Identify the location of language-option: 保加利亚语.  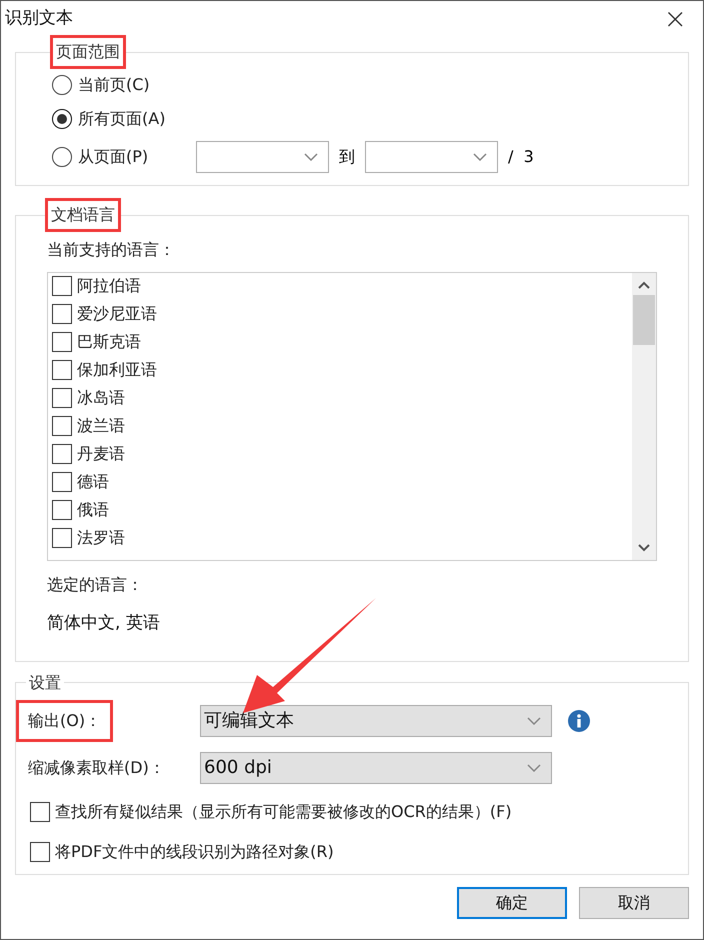
(117, 370).